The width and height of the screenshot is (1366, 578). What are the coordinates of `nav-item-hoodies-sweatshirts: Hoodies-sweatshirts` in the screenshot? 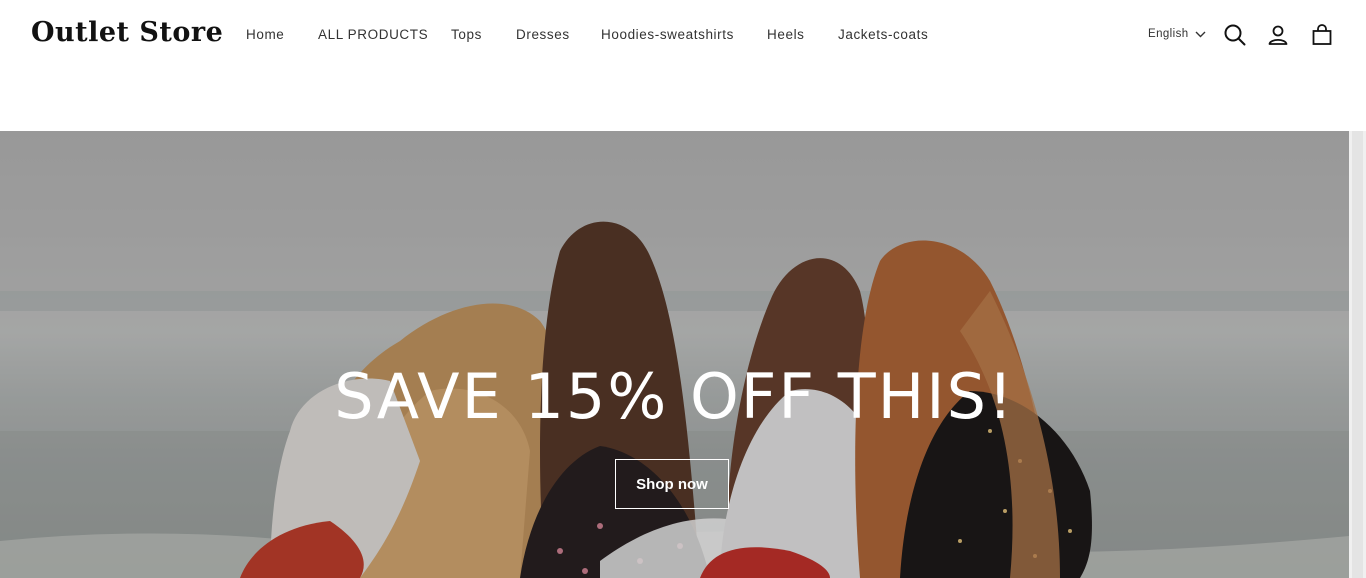 It's located at (667, 34).